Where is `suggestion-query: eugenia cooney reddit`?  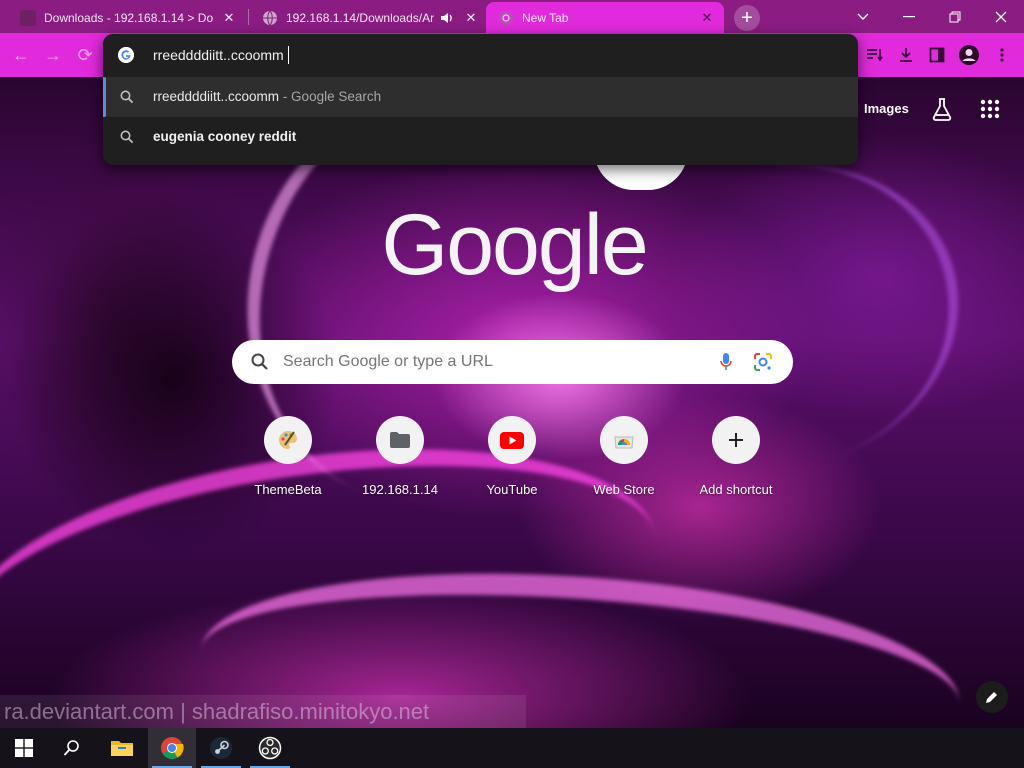
suggestion-query: eugenia cooney reddit is located at coordinates (225, 136).